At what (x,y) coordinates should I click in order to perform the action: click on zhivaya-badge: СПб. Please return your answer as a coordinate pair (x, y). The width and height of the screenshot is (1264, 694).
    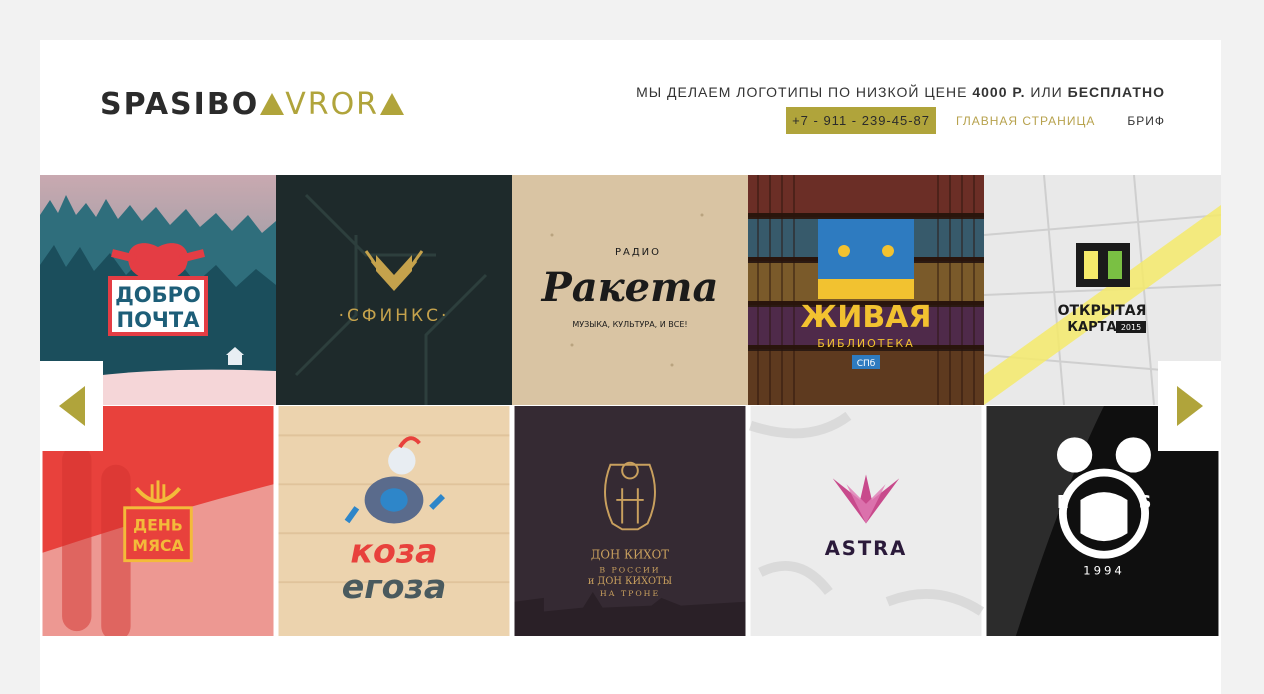
    Looking at the image, I should click on (866, 364).